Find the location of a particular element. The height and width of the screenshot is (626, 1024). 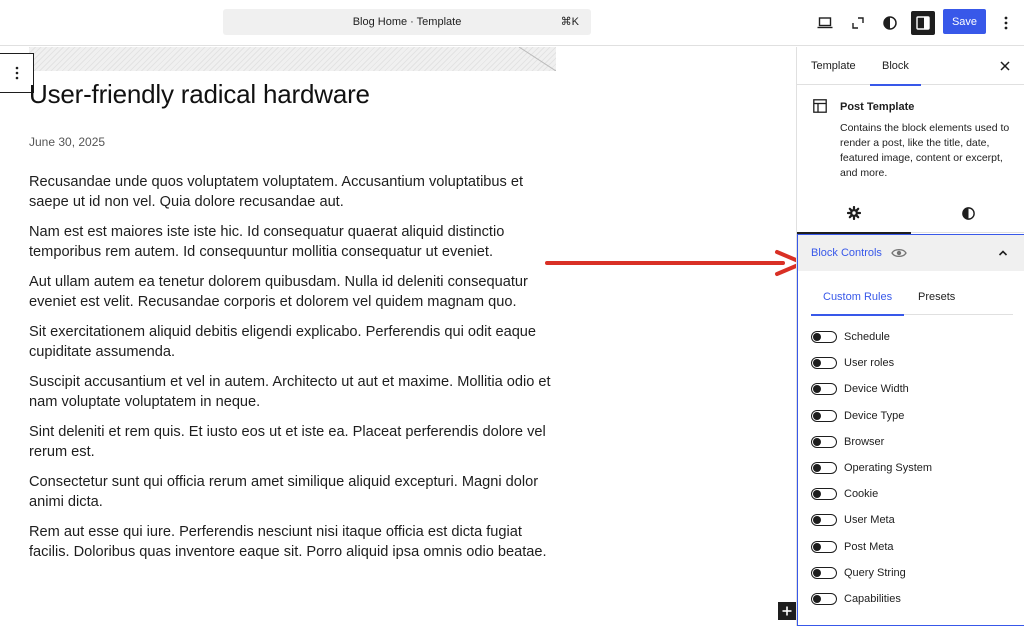

rule-label: Post Meta is located at coordinates (869, 546).